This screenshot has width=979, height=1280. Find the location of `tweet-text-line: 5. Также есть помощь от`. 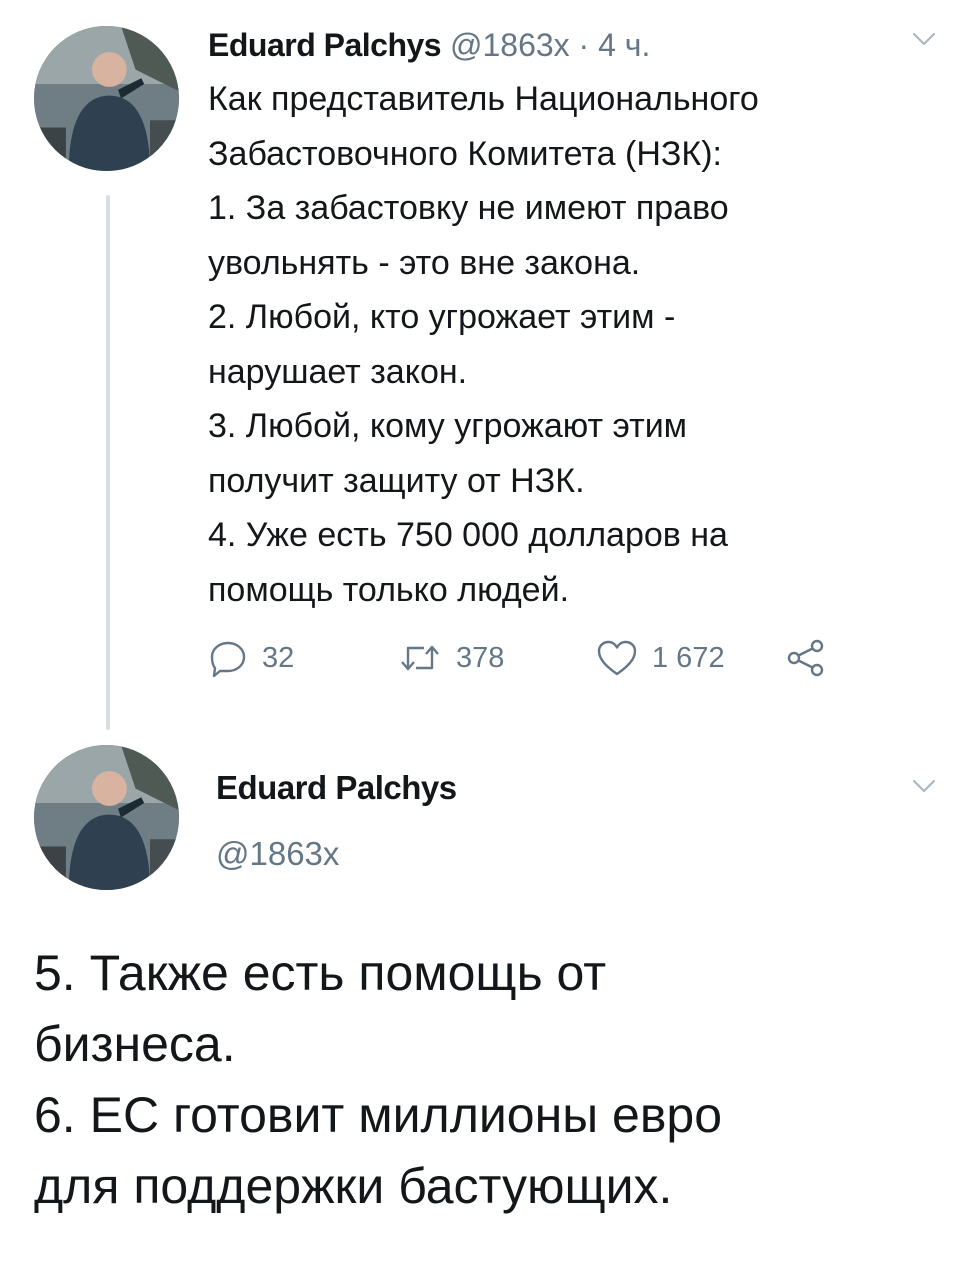

tweet-text-line: 5. Также есть помощь от is located at coordinates (320, 973).